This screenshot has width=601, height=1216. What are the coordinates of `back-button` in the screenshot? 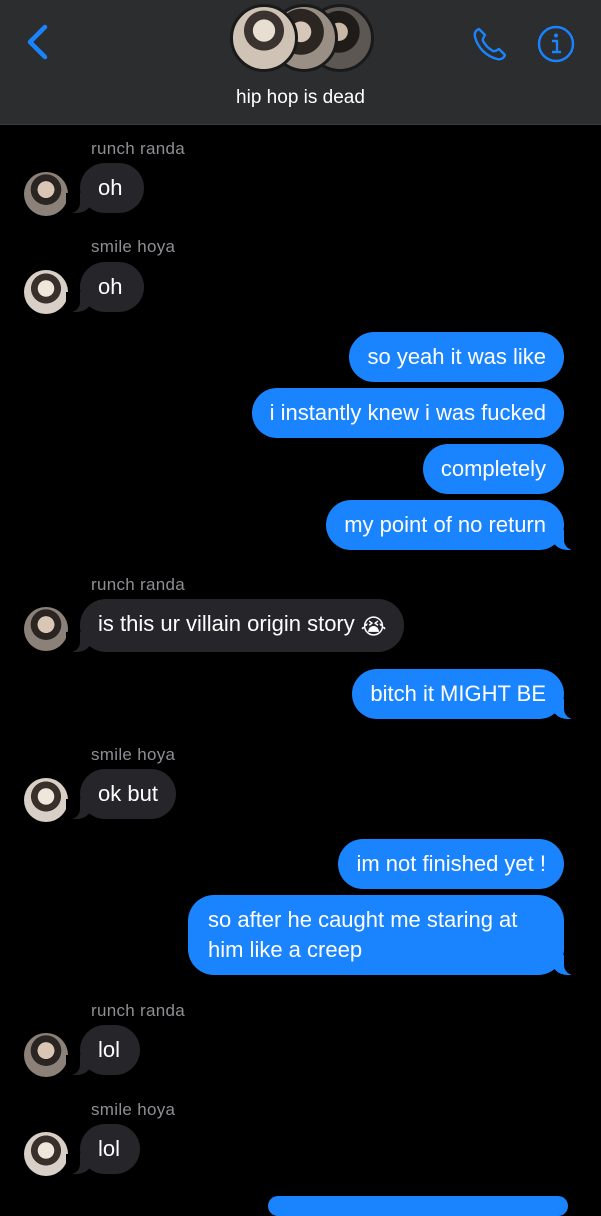 It's located at (37, 42).